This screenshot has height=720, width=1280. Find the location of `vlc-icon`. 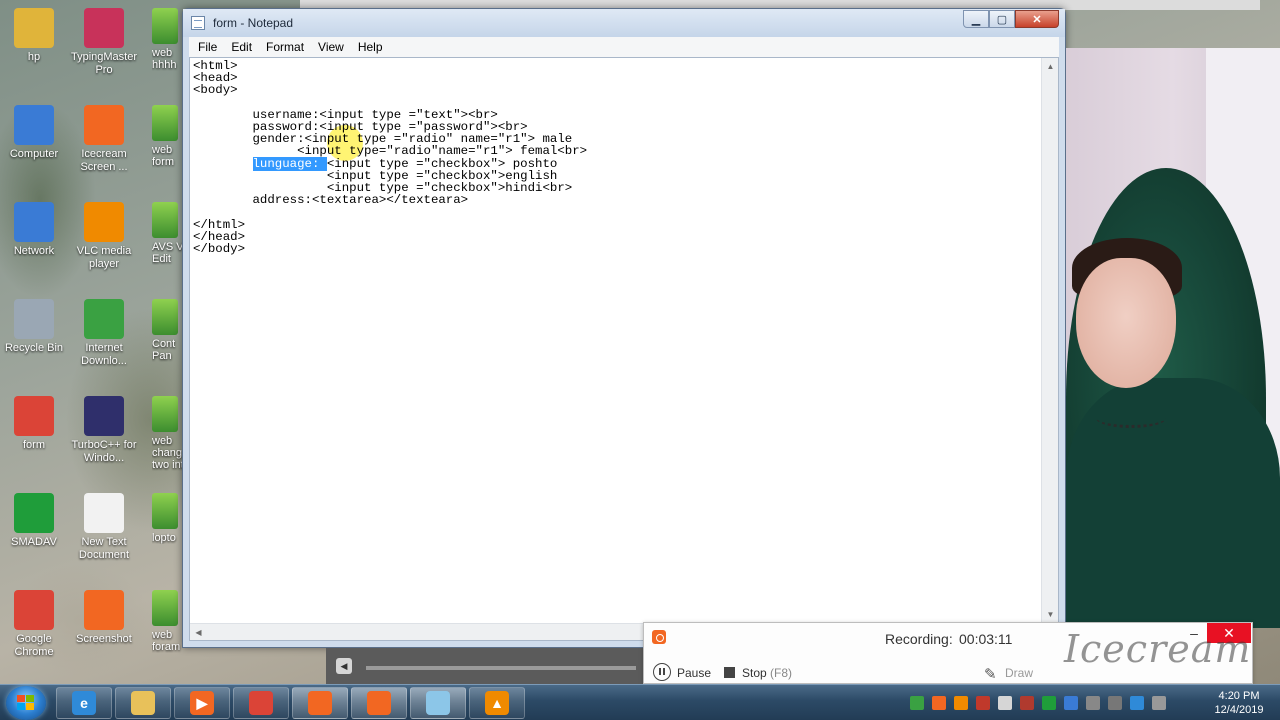

vlc-icon is located at coordinates (104, 222).